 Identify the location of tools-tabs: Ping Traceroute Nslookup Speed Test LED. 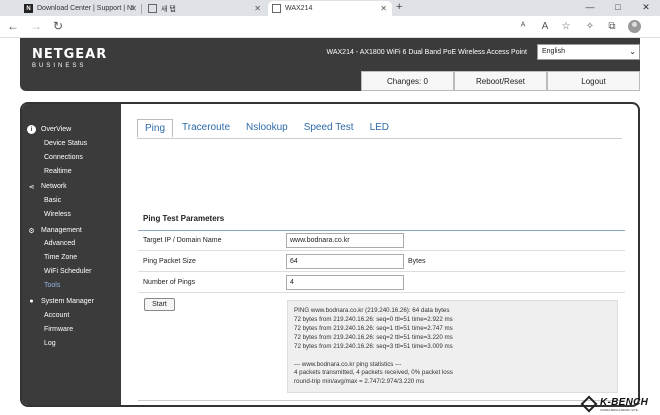
(267, 128).